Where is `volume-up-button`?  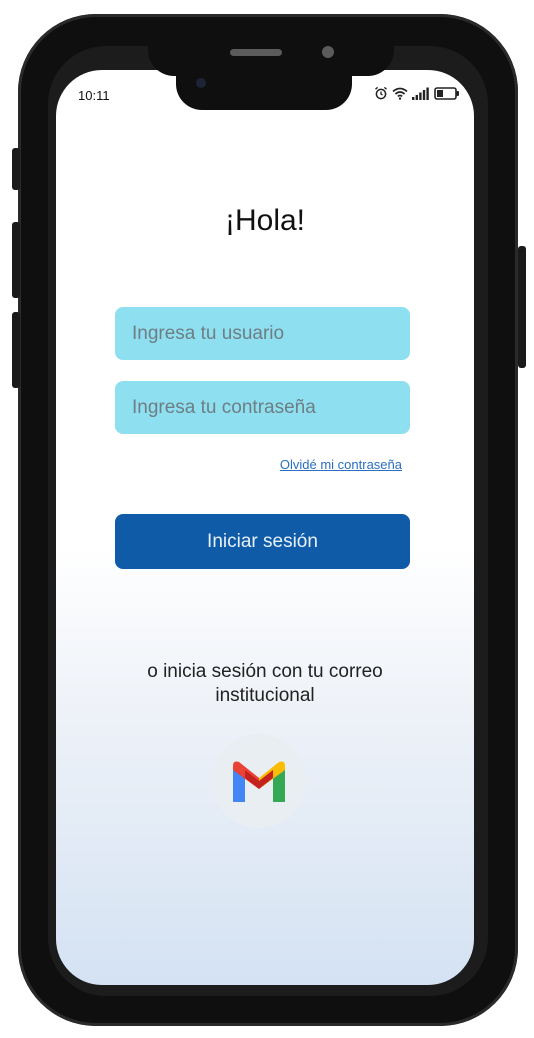
volume-up-button is located at coordinates (16, 260).